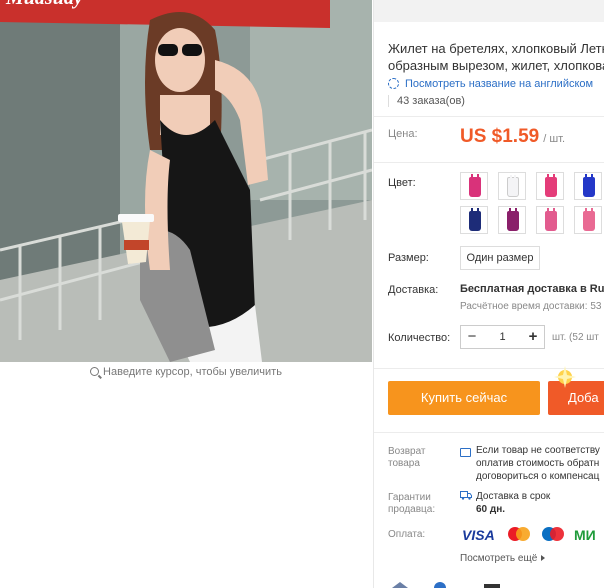 The width and height of the screenshot is (604, 588). Describe the element at coordinates (538, 476) in the screenshot. I see `returns-text-line-3: договориться о компенсац` at that location.